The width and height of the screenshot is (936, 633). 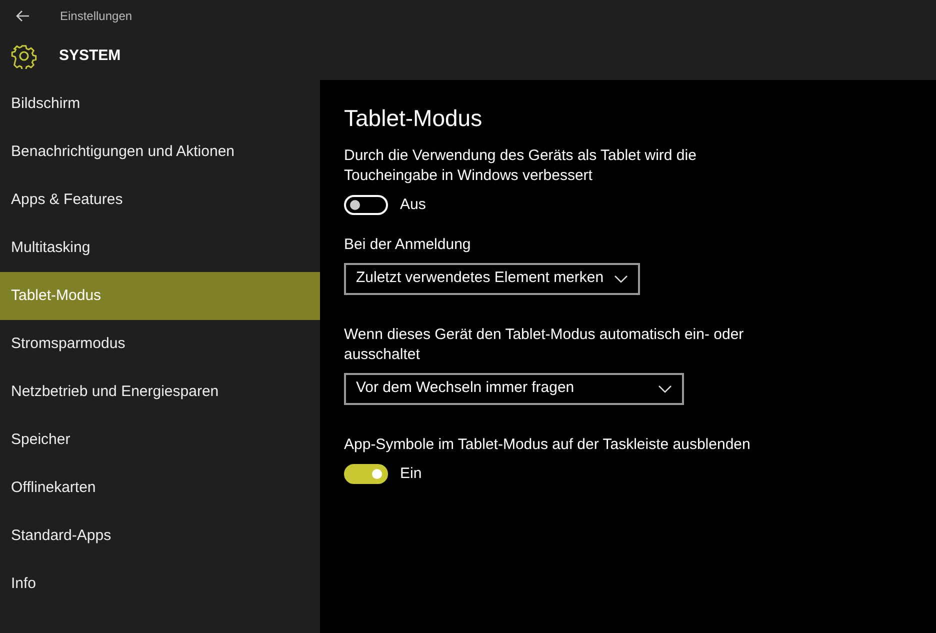 What do you see at coordinates (413, 205) in the screenshot?
I see `toggle-state-text: Aus` at bounding box center [413, 205].